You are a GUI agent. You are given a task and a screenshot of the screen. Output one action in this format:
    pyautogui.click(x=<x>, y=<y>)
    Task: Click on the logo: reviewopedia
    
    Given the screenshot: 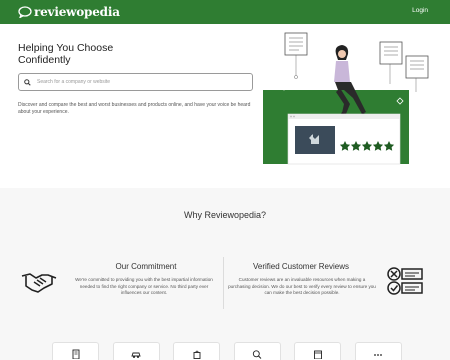 What is the action you would take?
    pyautogui.click(x=69, y=12)
    